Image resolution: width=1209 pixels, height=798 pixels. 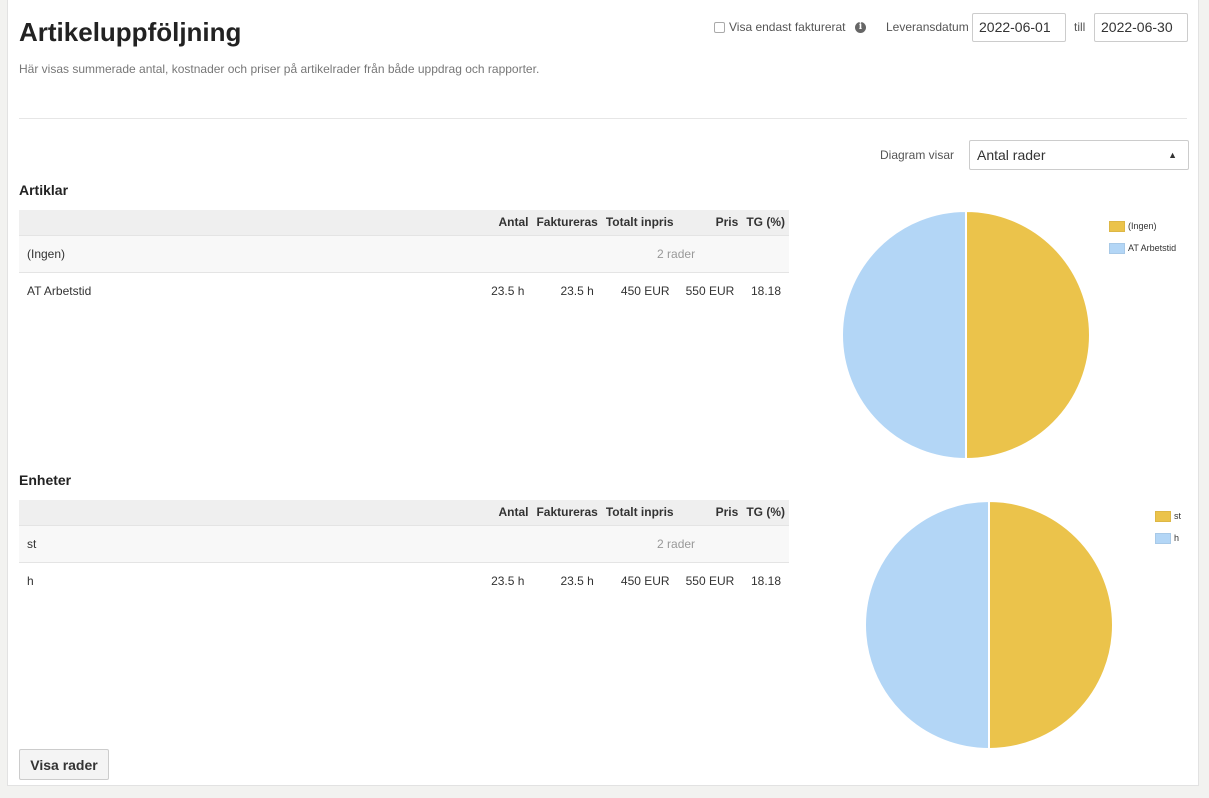 I want to click on articles-title: Artiklar, so click(x=44, y=190).